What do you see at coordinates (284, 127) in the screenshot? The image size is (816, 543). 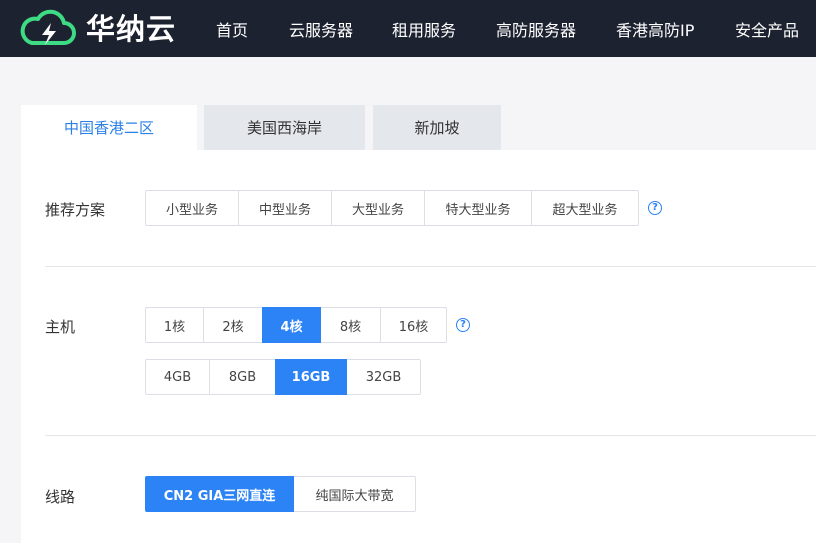 I see `tab-us-west: 美国西海岸` at bounding box center [284, 127].